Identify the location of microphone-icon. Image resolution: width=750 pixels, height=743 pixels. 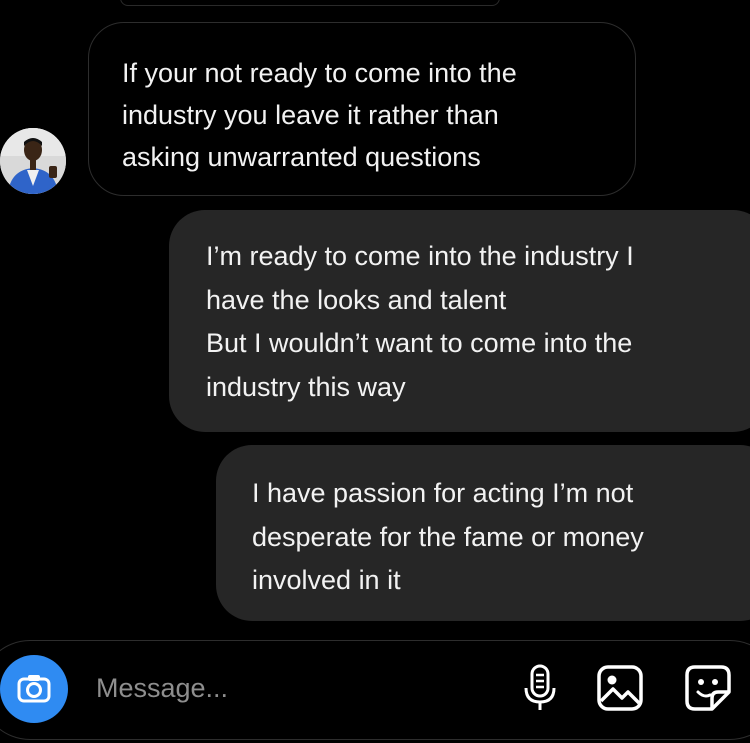
(540, 687).